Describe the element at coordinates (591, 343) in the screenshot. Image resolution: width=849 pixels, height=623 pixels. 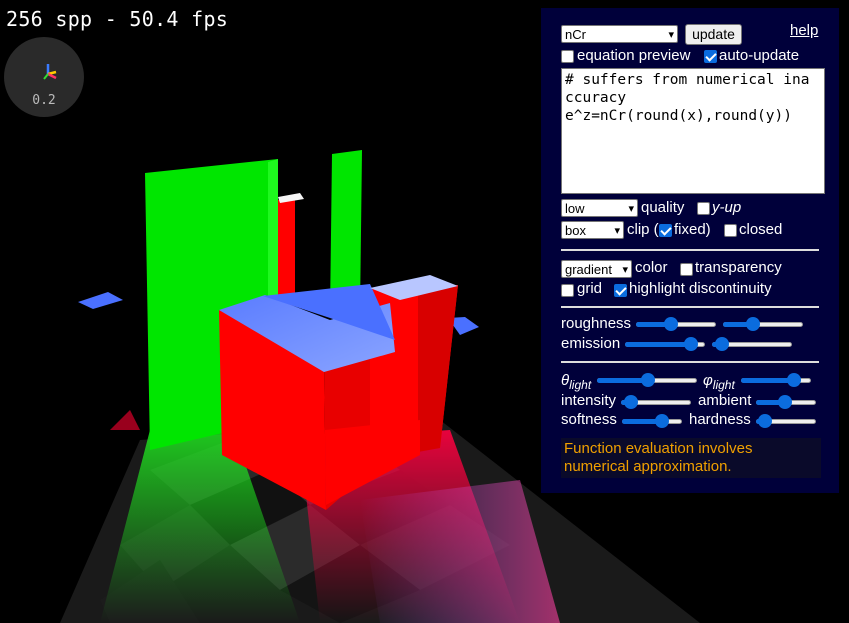
I see `emission-label: emission` at that location.